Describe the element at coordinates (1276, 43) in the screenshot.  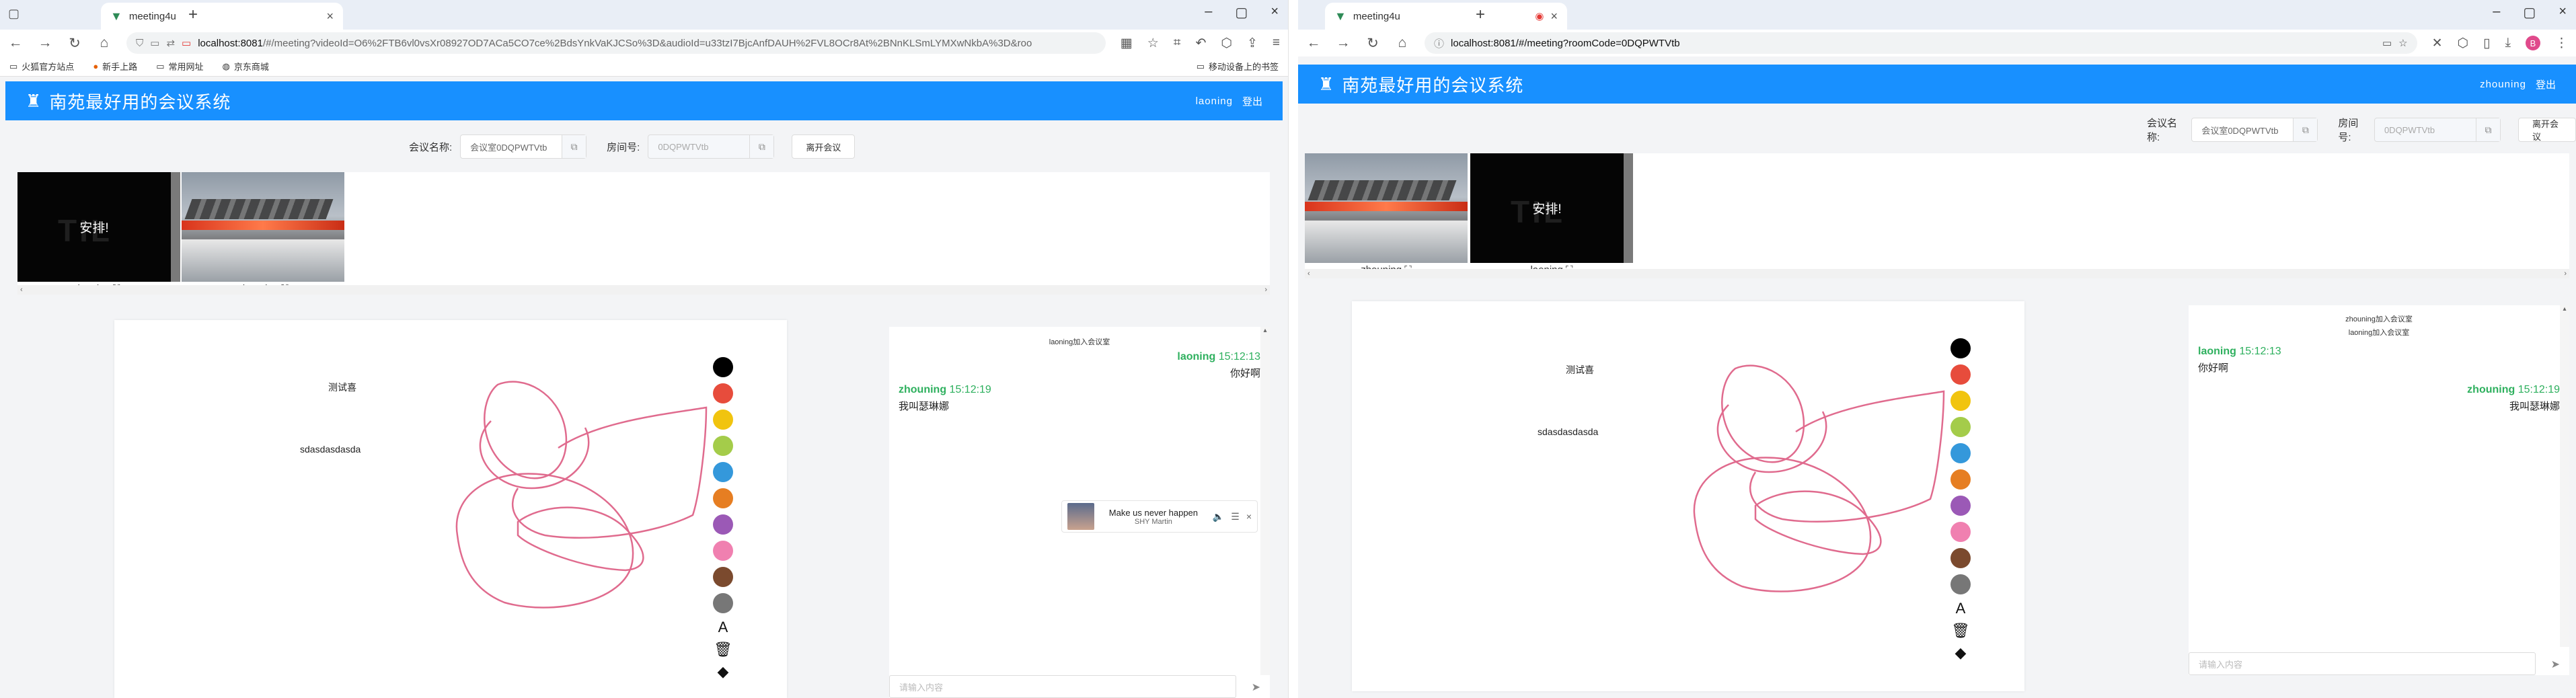
I see `menu-icon: ≡` at that location.